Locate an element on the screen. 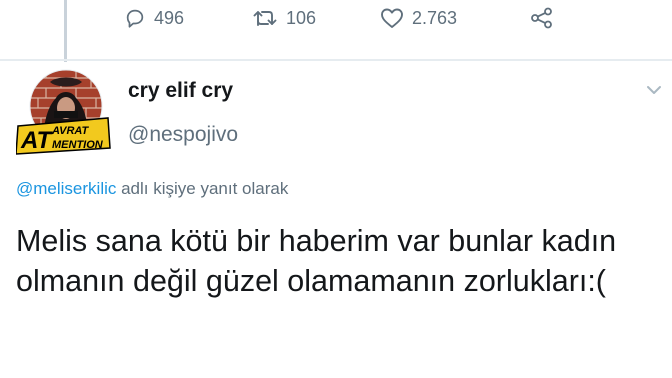 This screenshot has height=378, width=672. share-icon is located at coordinates (541, 18).